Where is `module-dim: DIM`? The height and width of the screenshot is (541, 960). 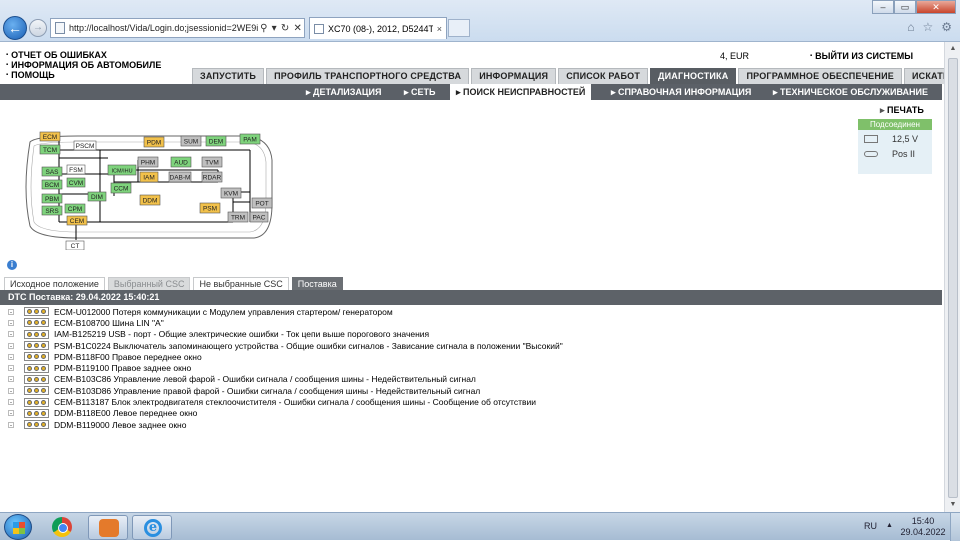
module-dim: DIM is located at coordinates (97, 196).